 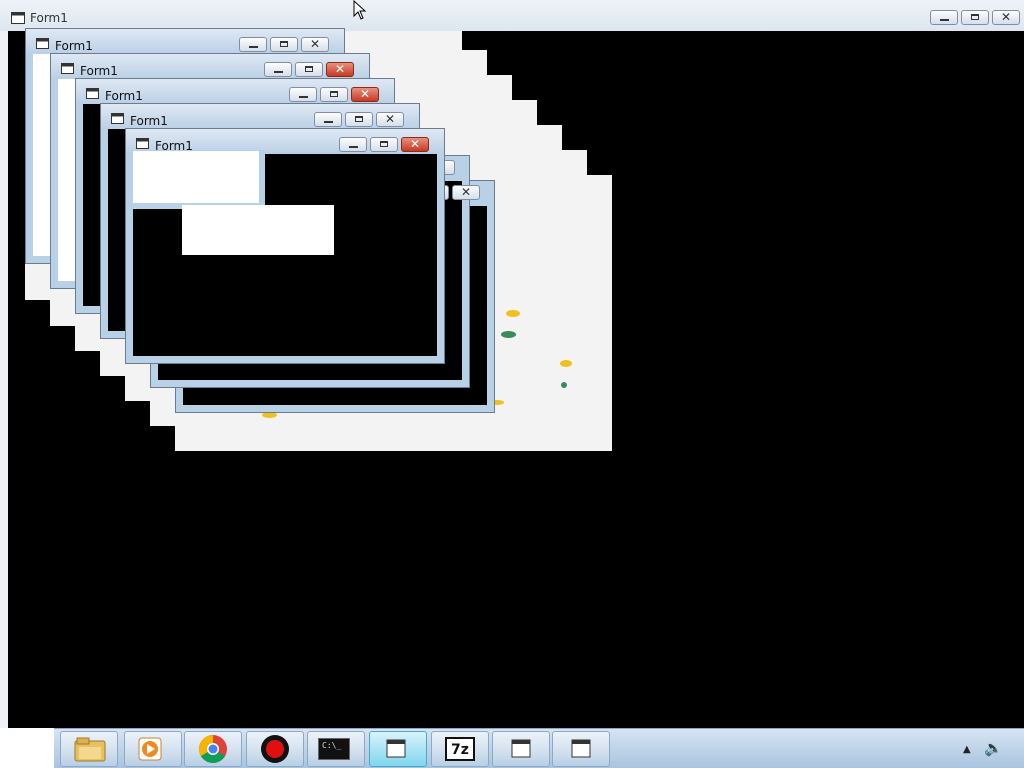 I want to click on taskbar-7zip: 7z, so click(x=460, y=749).